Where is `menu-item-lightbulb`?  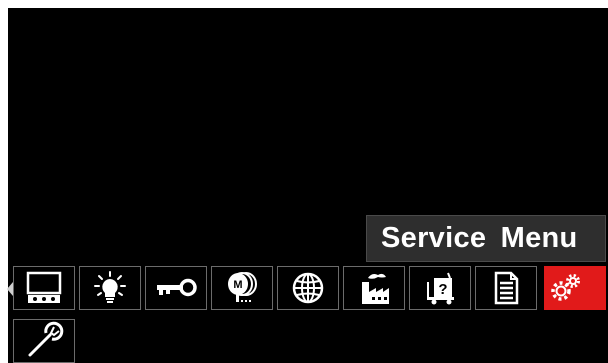 menu-item-lightbulb is located at coordinates (110, 288).